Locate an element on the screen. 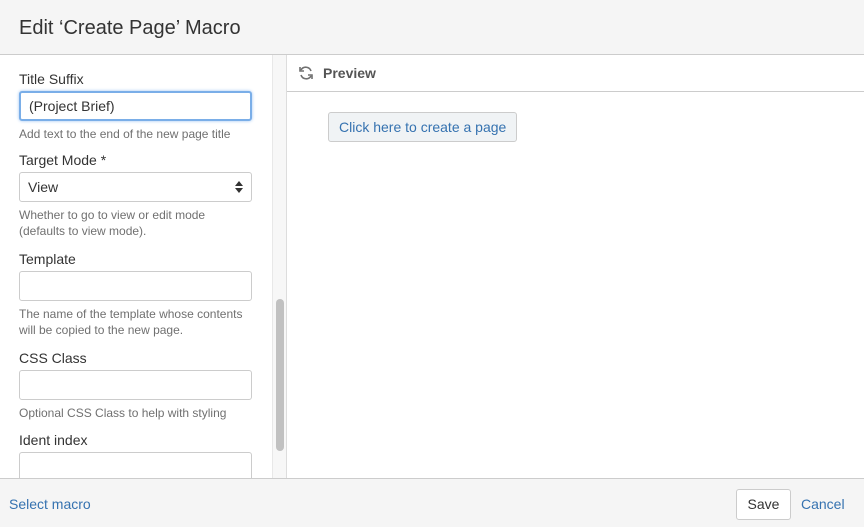  template-label: Template is located at coordinates (47, 259).